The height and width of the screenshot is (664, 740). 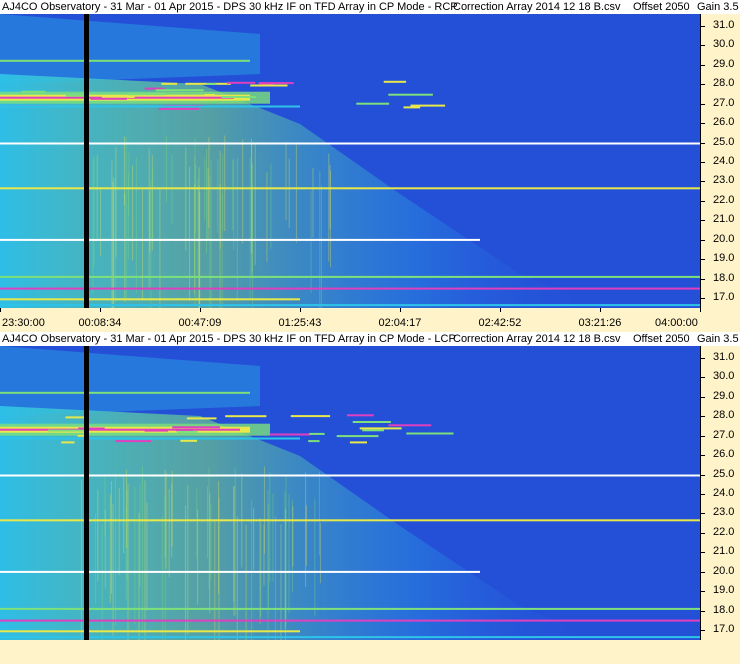 I want to click on rcp-ytick-label: 29.0, so click(x=724, y=63).